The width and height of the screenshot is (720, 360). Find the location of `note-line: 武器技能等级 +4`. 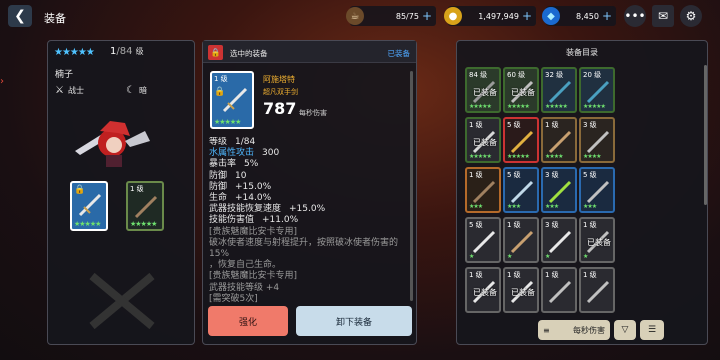

note-line: 武器技能等级 +4 is located at coordinates (244, 287).